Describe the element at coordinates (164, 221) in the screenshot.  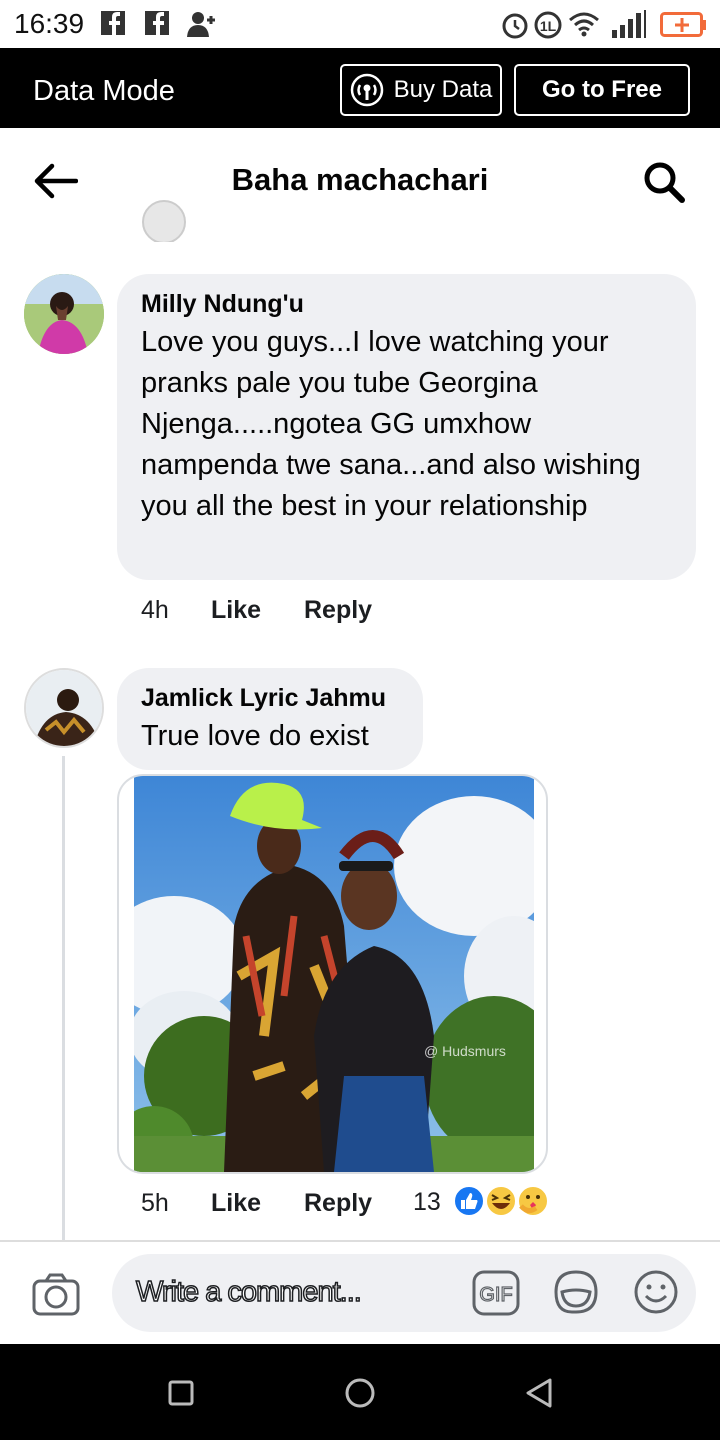
I see `previous-comment-avatar` at that location.